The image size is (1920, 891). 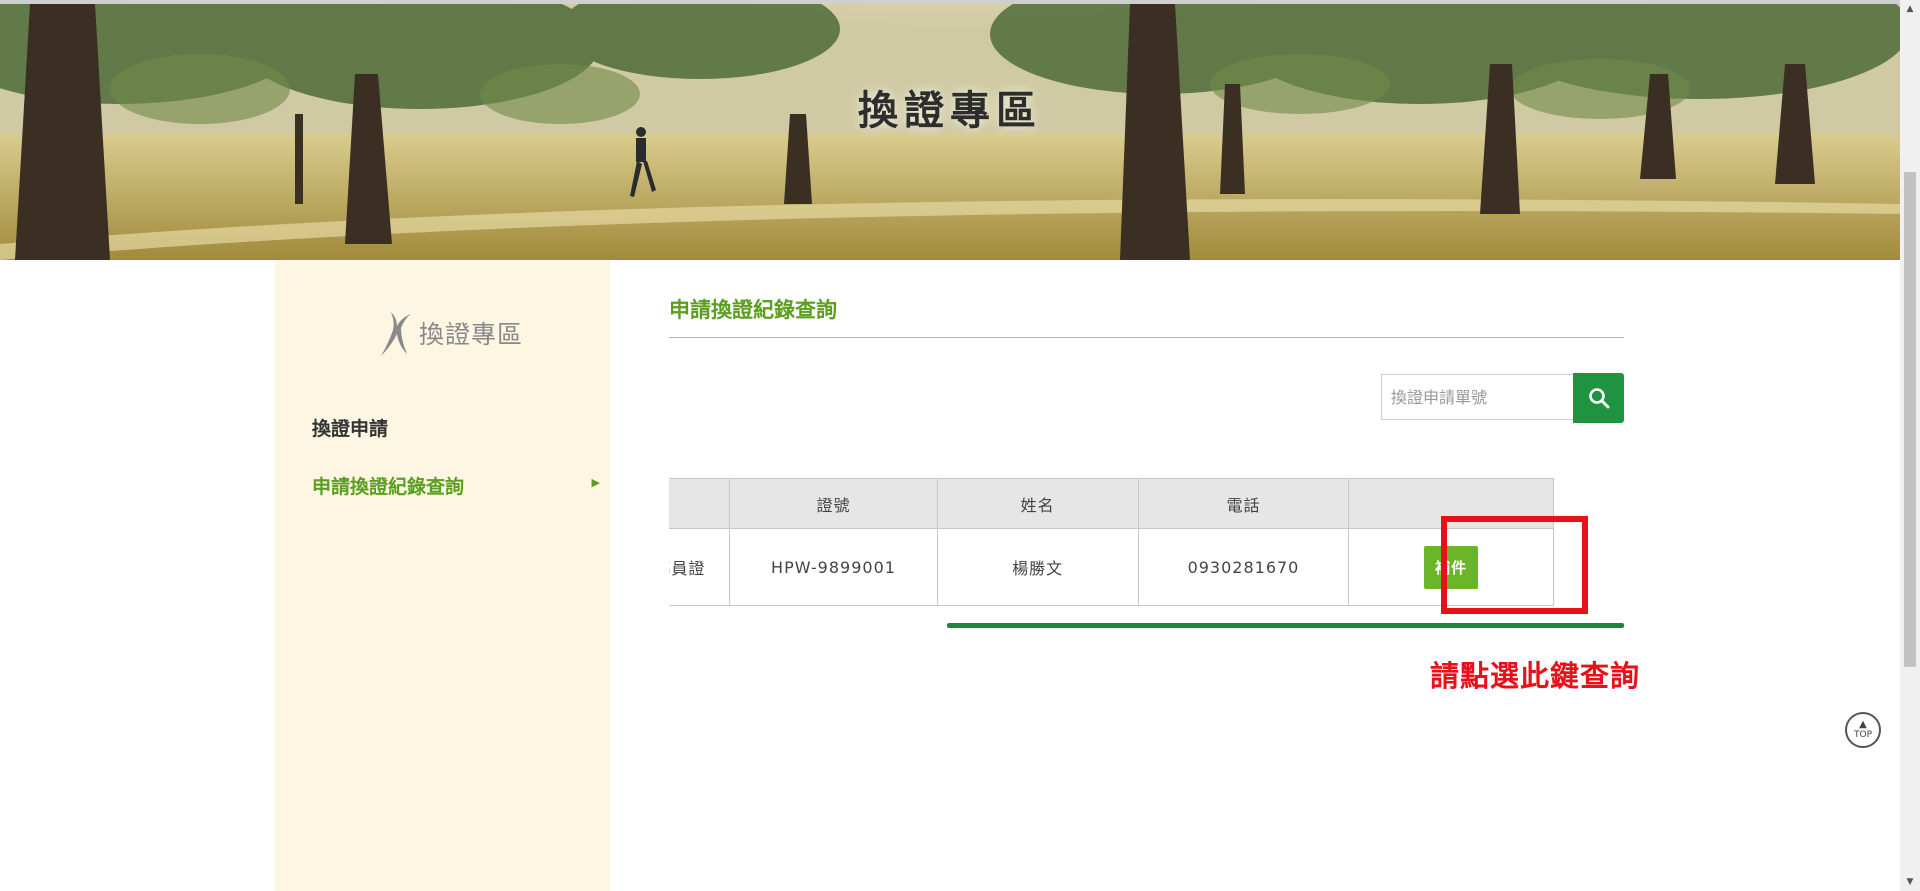 What do you see at coordinates (1535, 676) in the screenshot?
I see `annotation-text: 請點選此鍵查詢` at bounding box center [1535, 676].